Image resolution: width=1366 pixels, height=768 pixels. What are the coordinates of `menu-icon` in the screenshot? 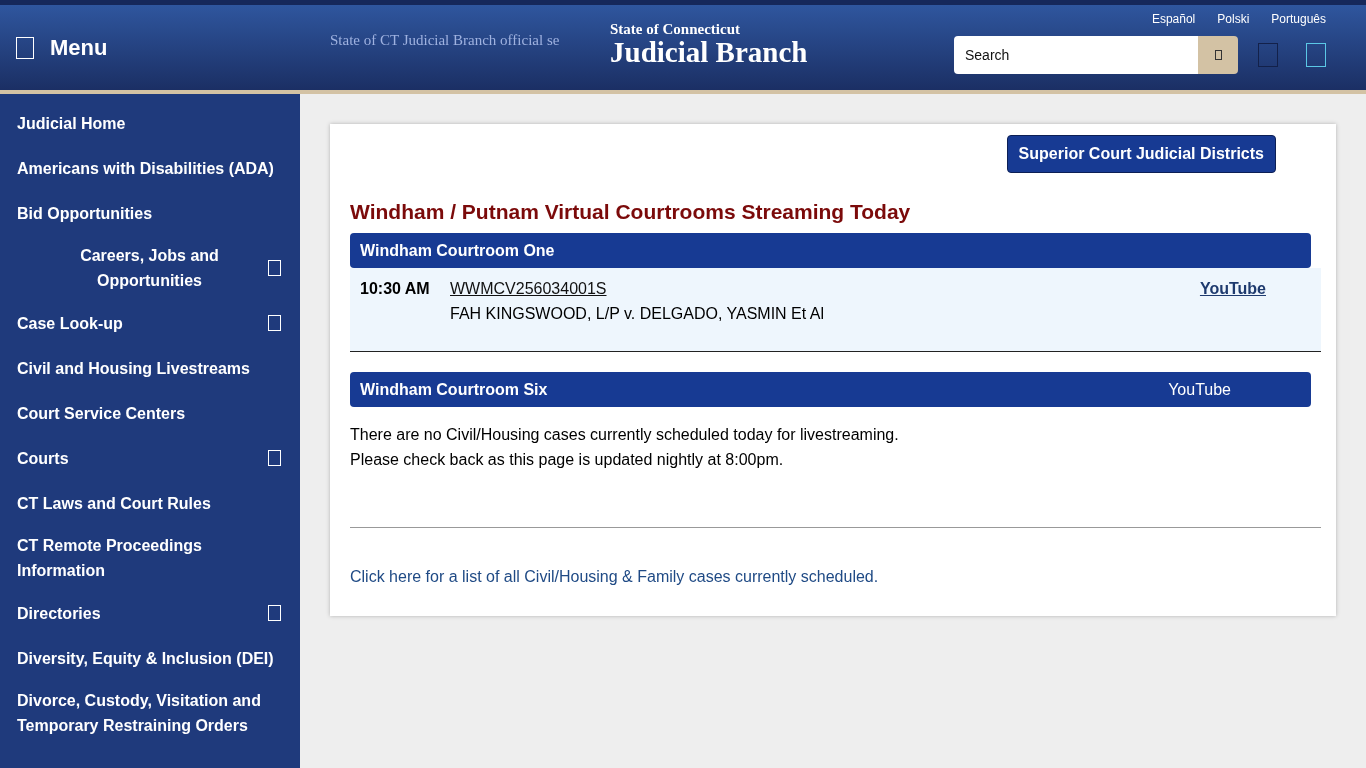 It's located at (25, 47).